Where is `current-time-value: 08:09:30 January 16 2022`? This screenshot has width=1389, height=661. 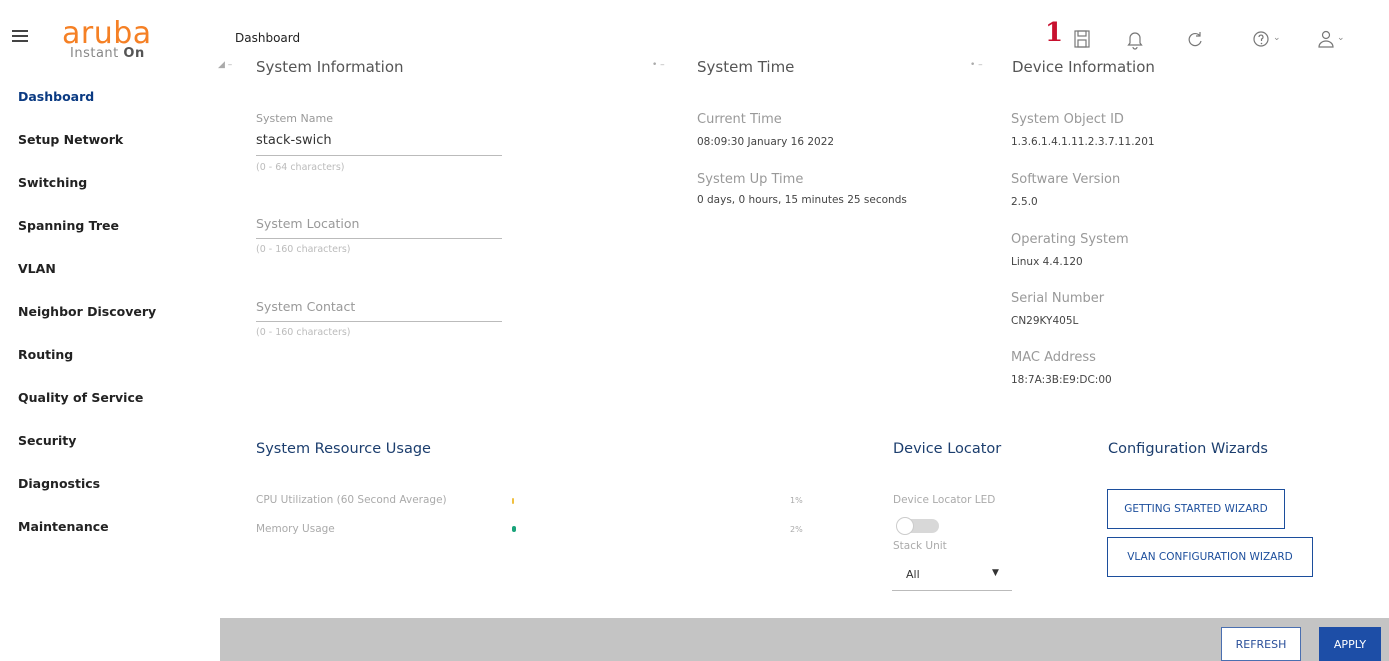 current-time-value: 08:09:30 January 16 2022 is located at coordinates (766, 142).